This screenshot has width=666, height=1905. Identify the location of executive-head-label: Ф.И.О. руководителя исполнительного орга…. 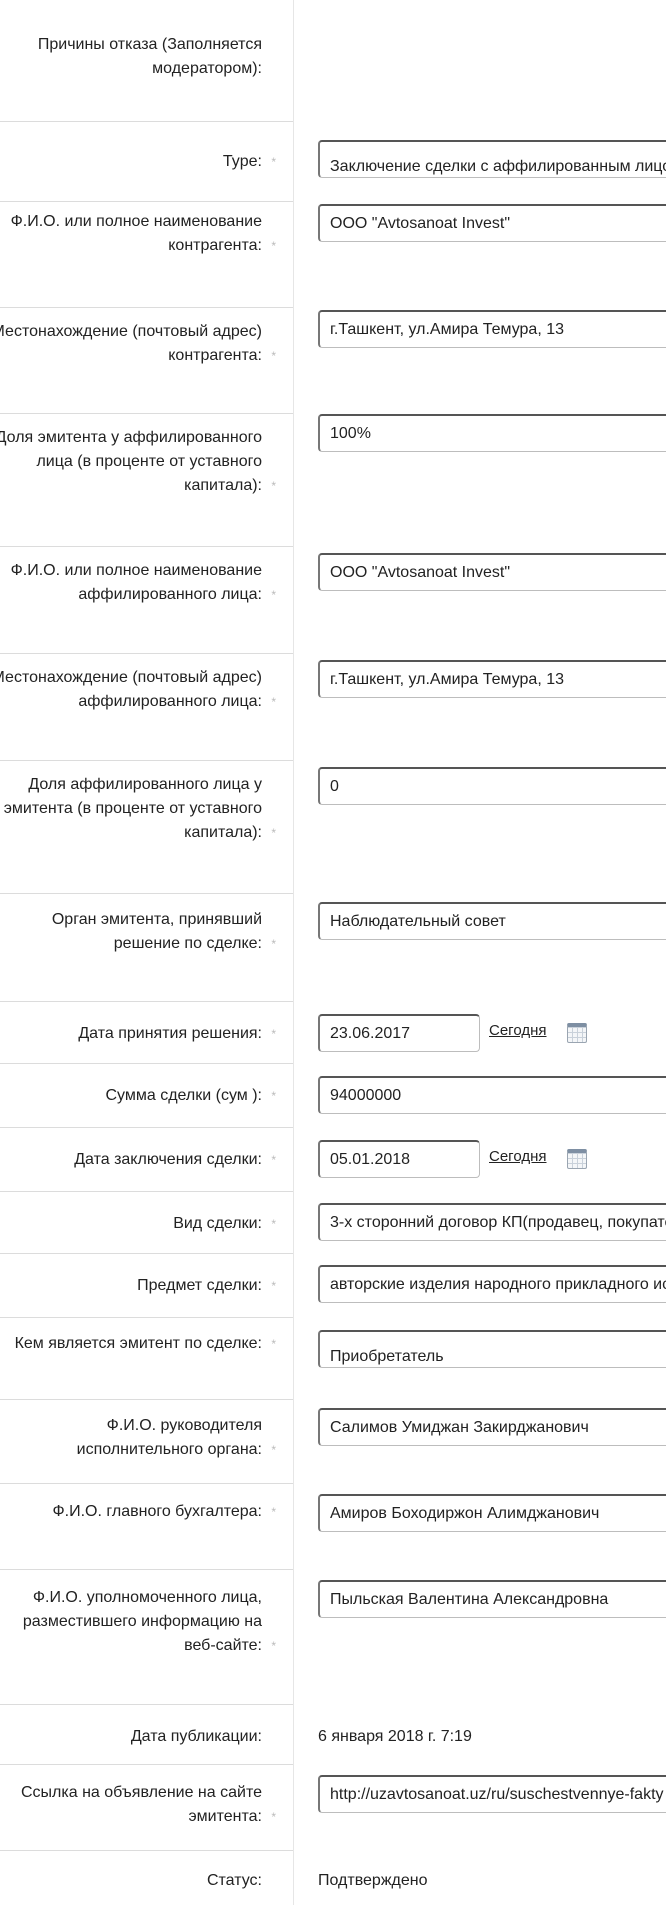
(138, 1438).